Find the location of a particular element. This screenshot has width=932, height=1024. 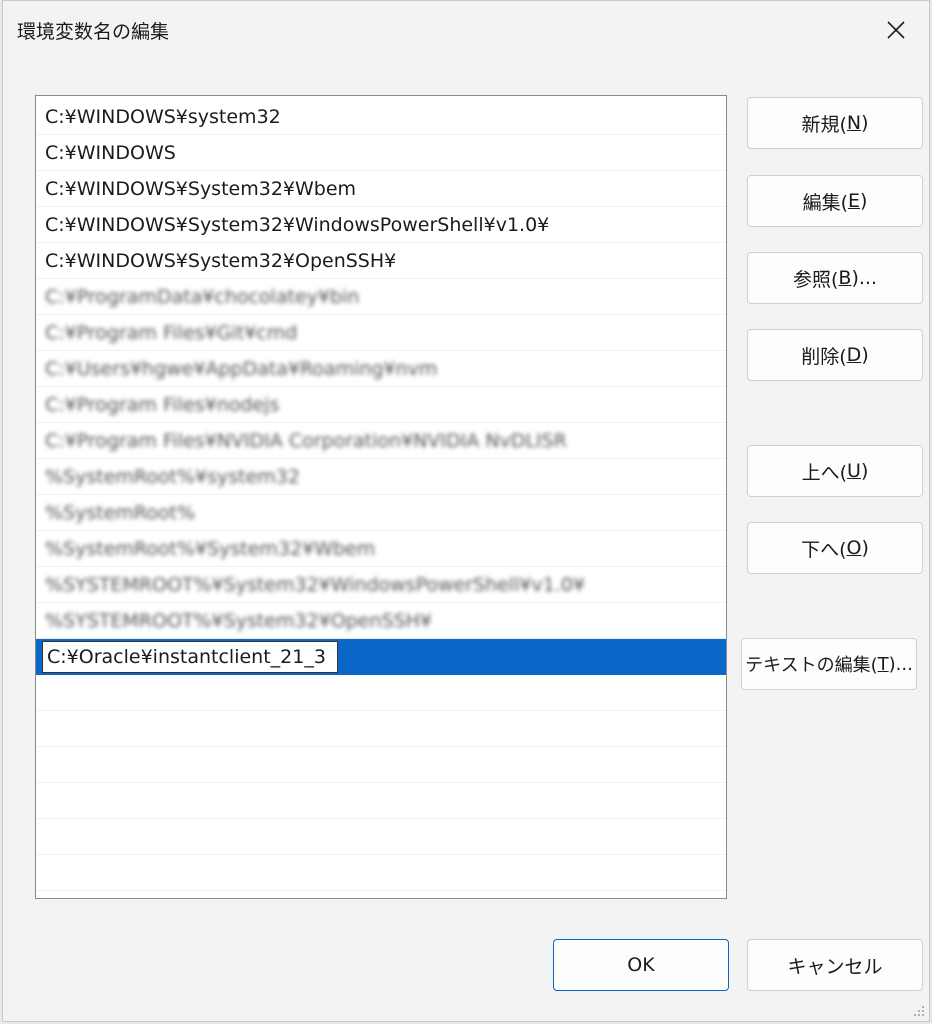

list-item-text: %SystemRoot% is located at coordinates (120, 513).